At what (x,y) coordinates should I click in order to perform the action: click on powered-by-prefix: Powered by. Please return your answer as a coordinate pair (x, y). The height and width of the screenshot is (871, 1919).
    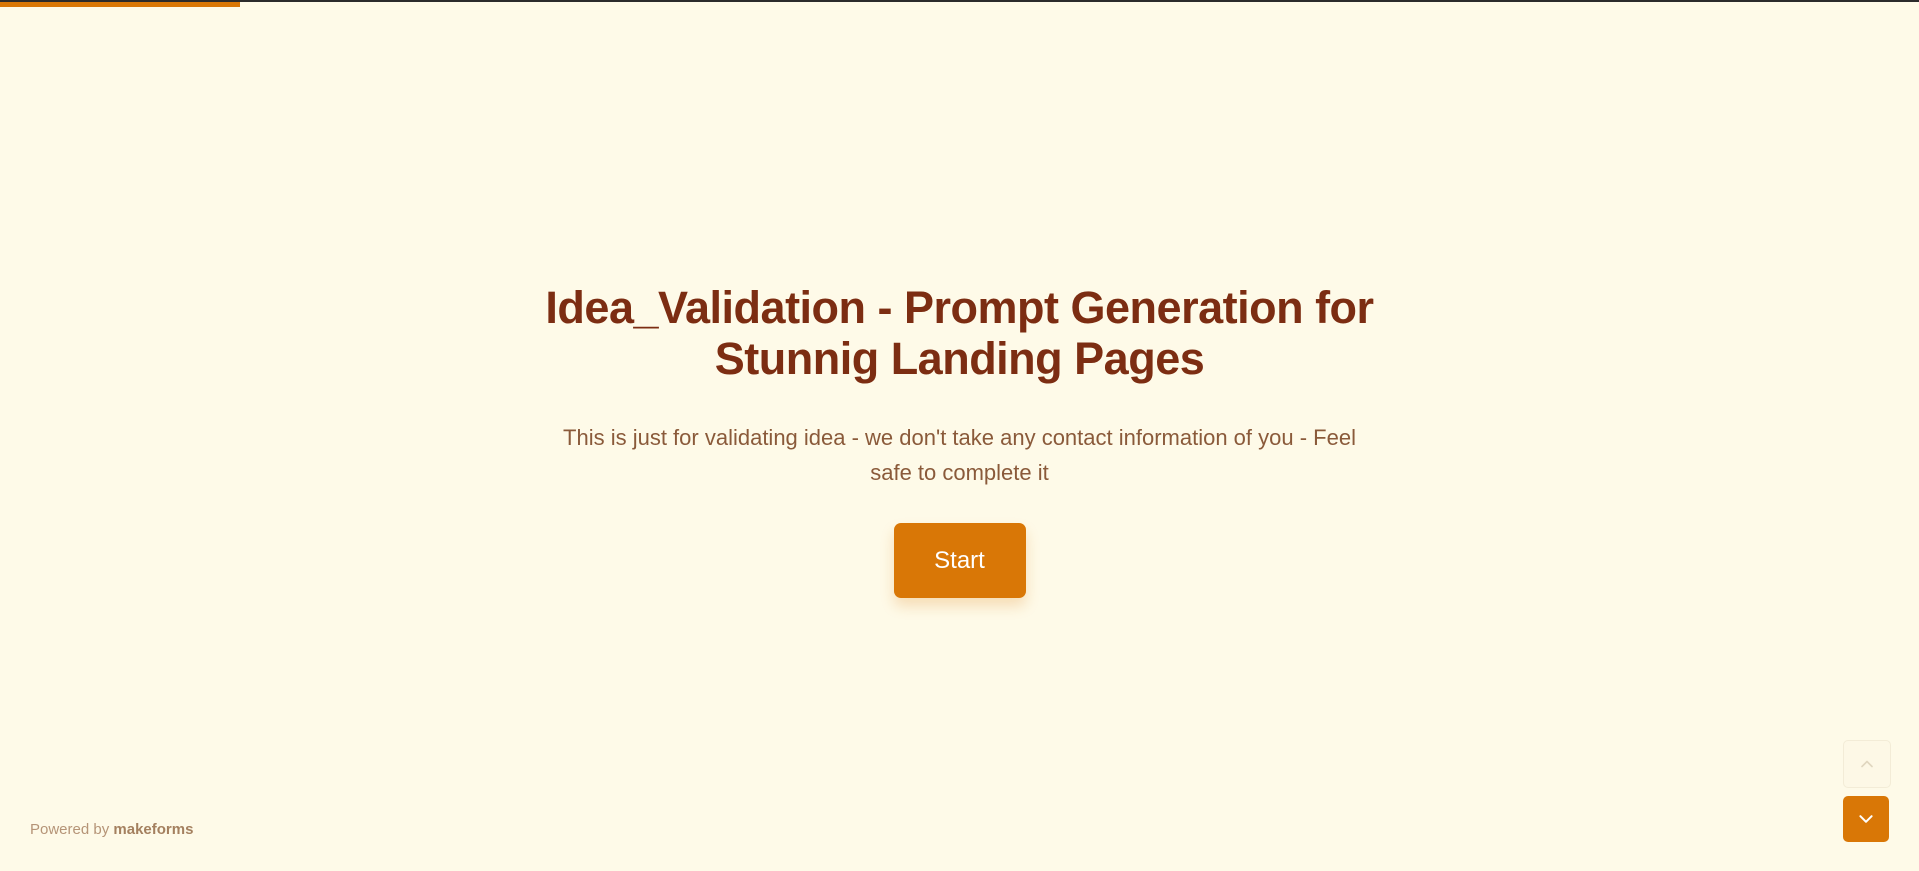
    Looking at the image, I should click on (70, 829).